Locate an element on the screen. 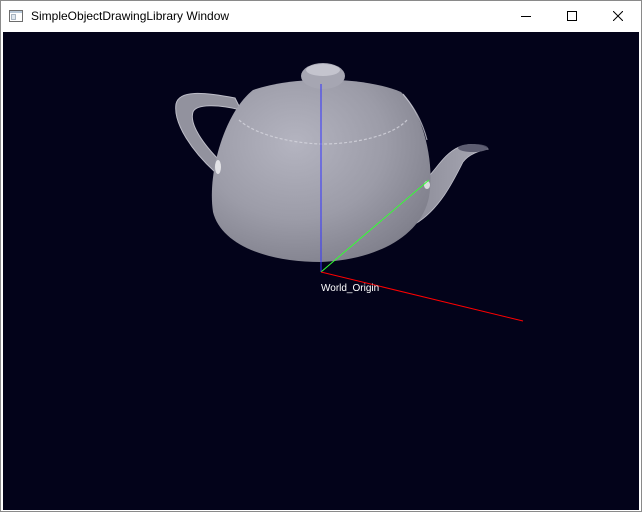  close-button is located at coordinates (618, 16).